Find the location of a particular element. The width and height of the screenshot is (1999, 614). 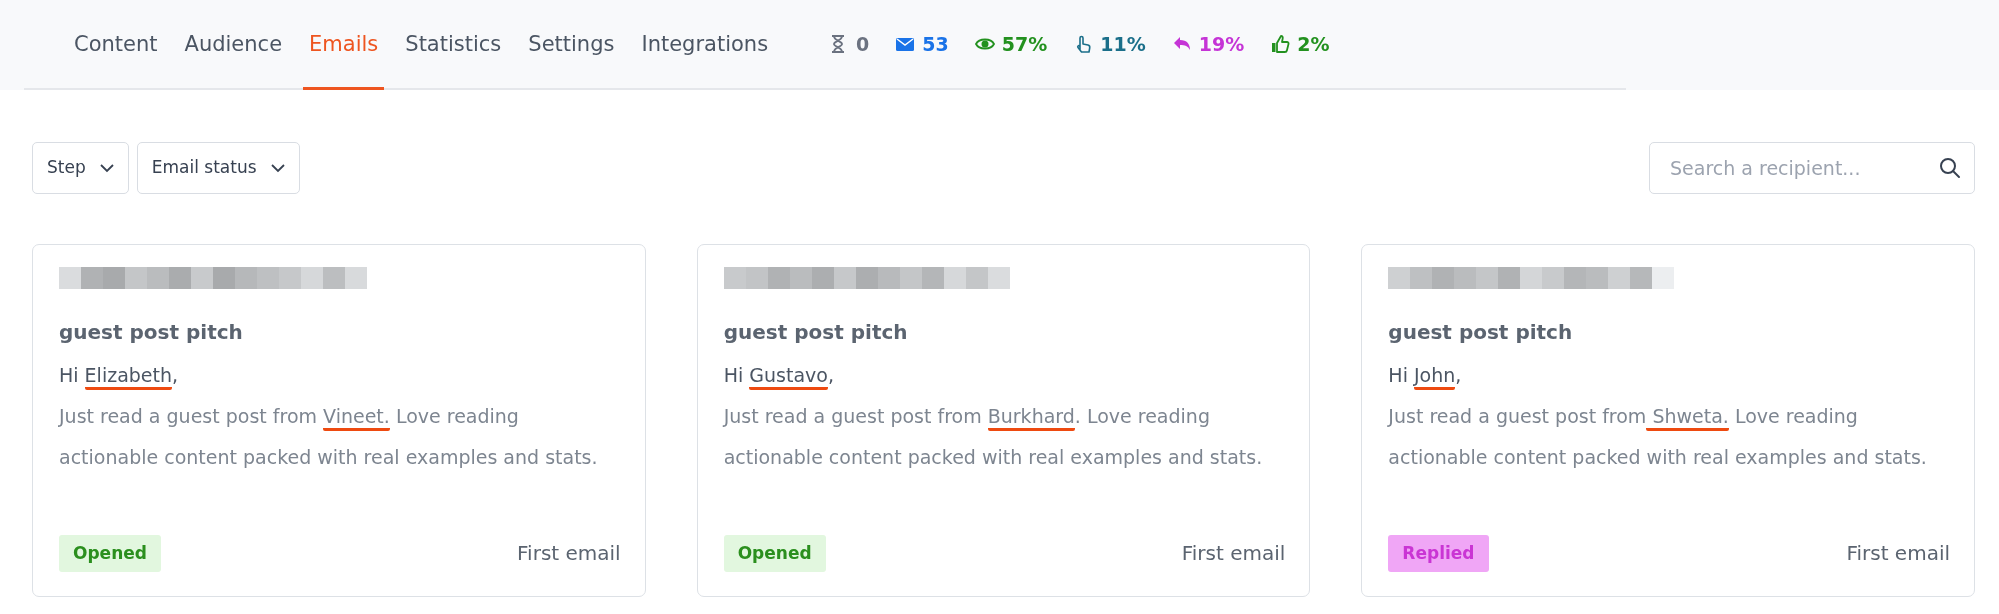

status-badge: Replied is located at coordinates (1438, 553).